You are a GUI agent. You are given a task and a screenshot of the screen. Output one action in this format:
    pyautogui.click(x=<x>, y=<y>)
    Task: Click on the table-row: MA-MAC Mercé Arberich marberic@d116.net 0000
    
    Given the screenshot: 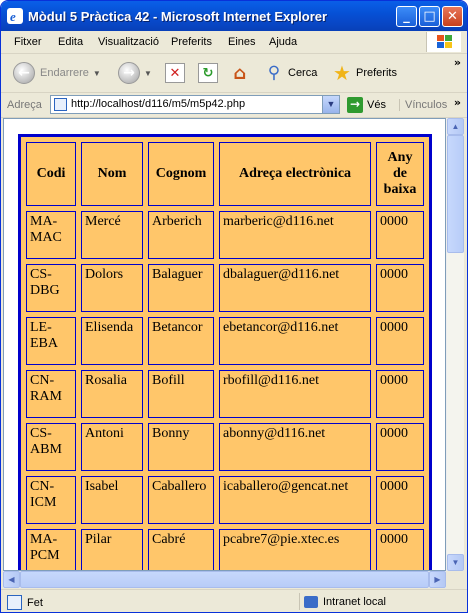 What is the action you would take?
    pyautogui.click(x=225, y=235)
    